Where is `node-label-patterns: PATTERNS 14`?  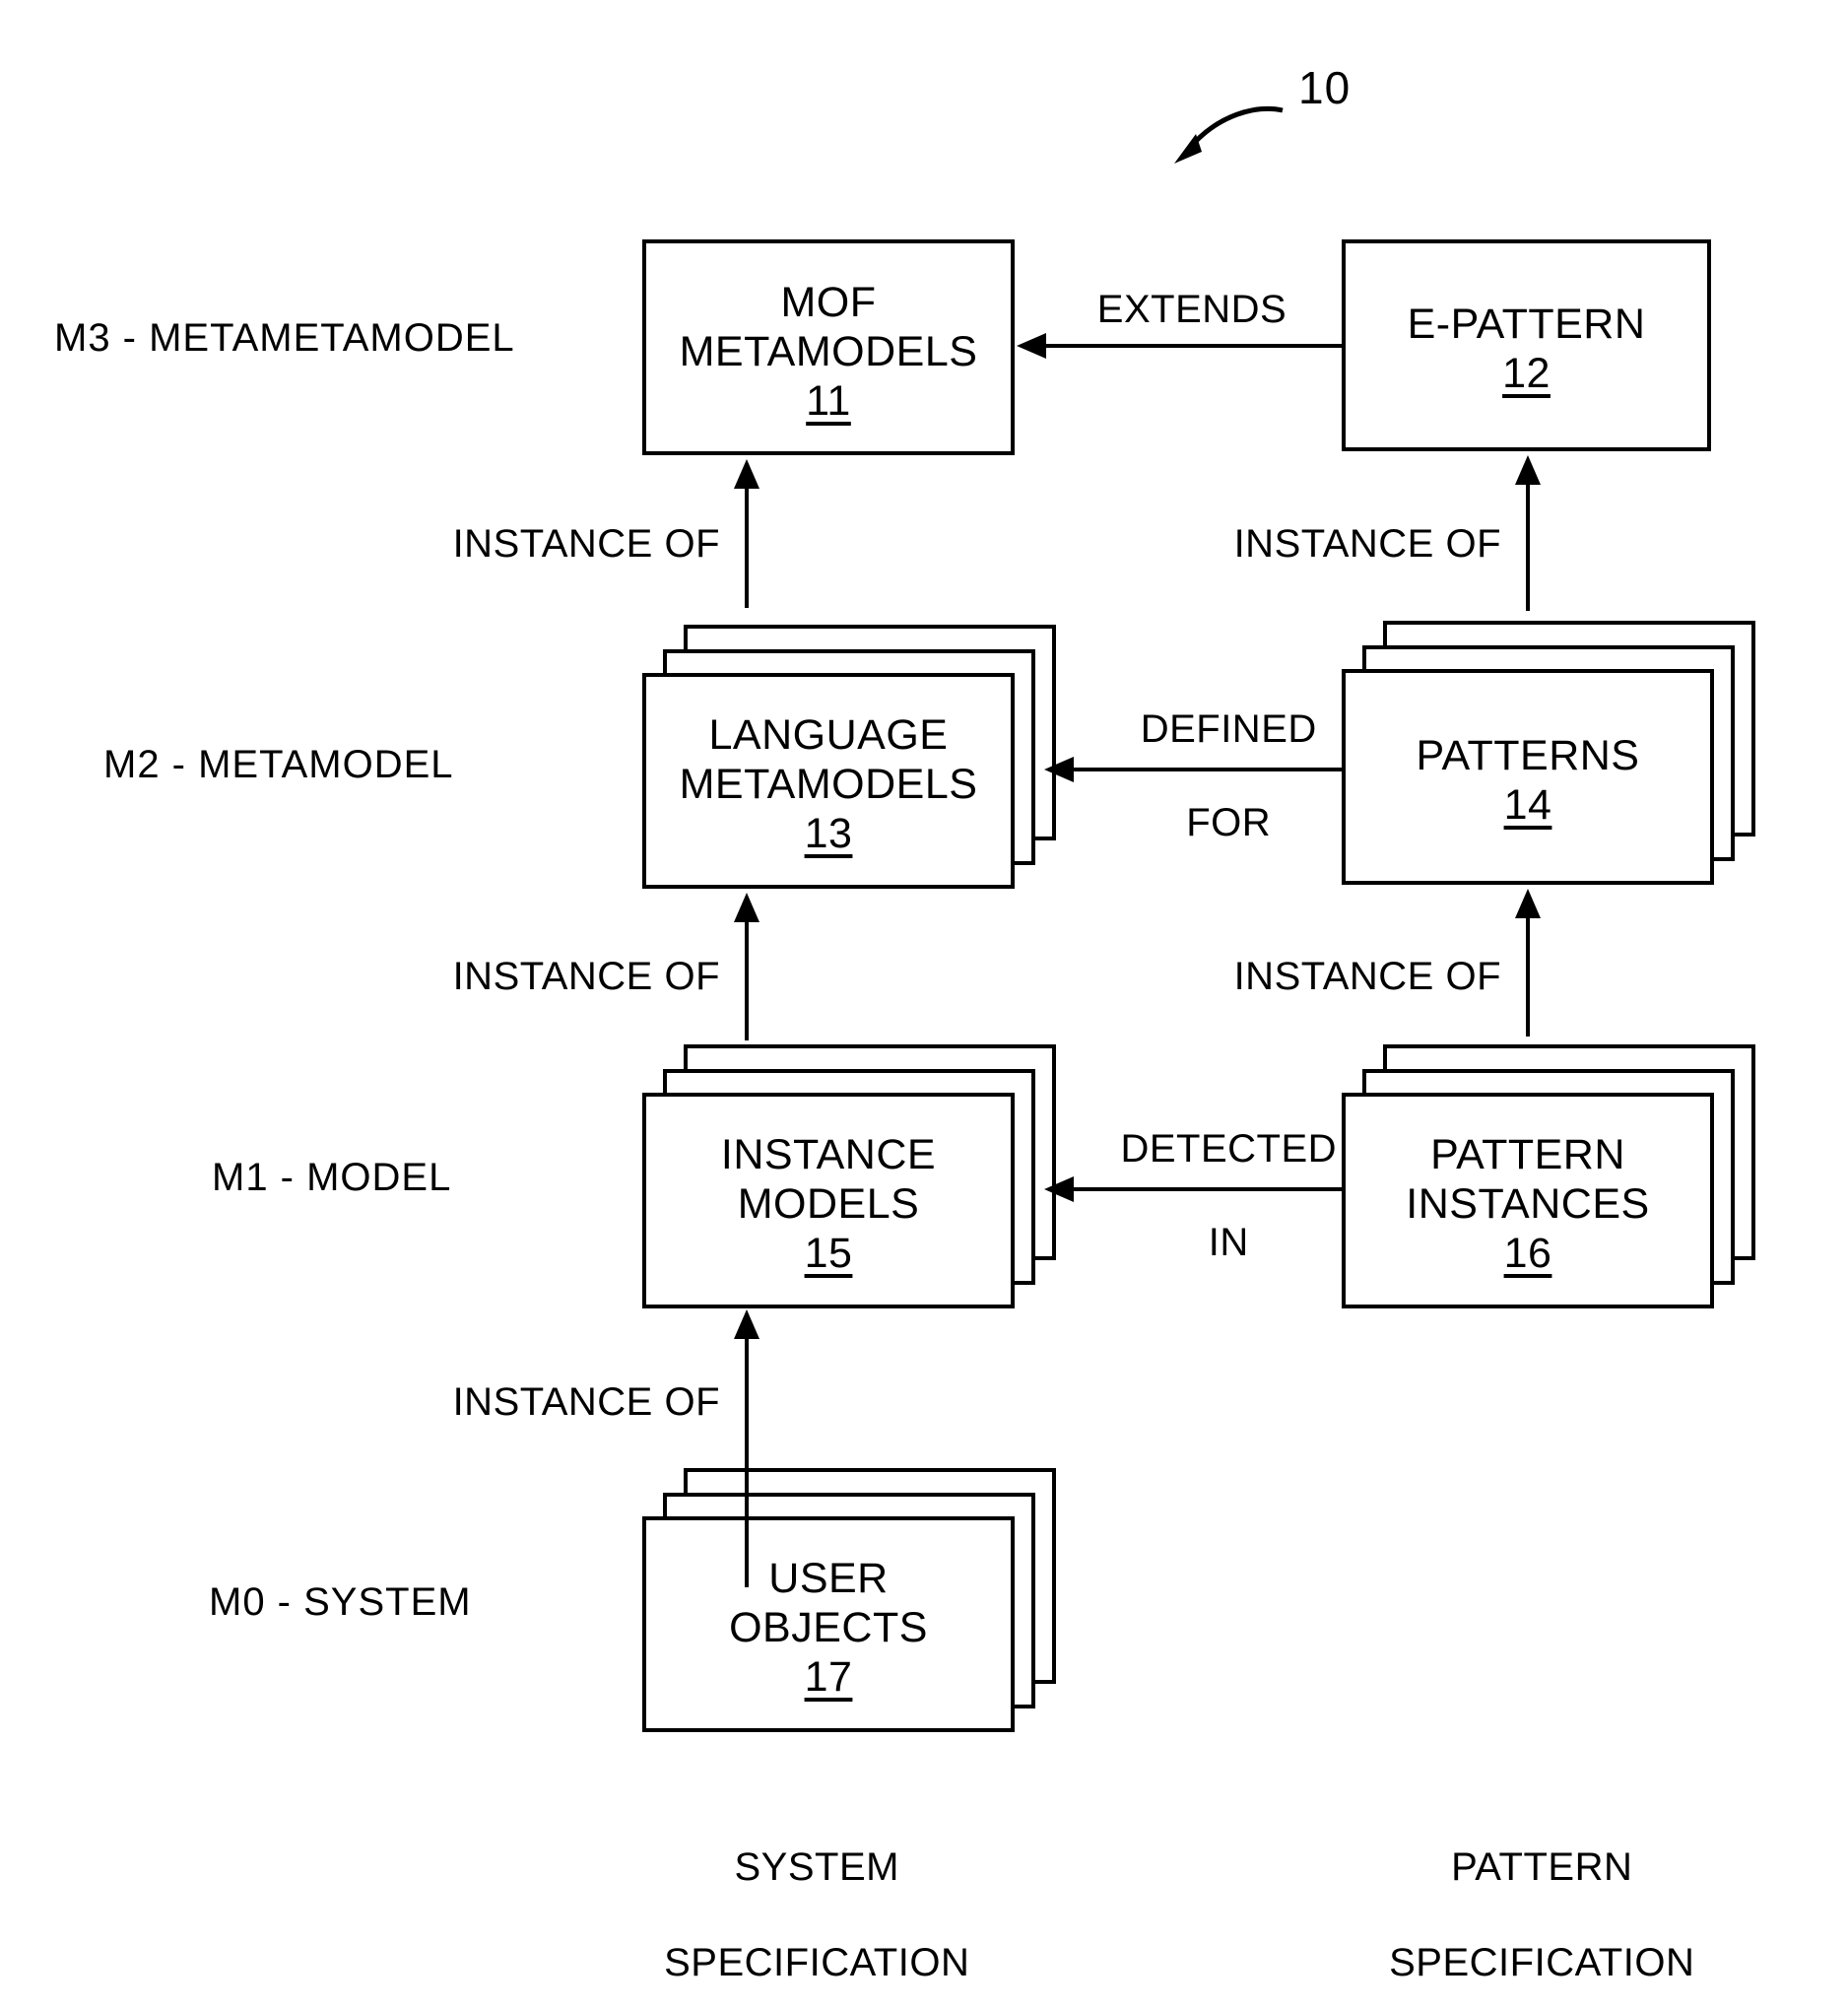 node-label-patterns: PATTERNS 14 is located at coordinates (1528, 781).